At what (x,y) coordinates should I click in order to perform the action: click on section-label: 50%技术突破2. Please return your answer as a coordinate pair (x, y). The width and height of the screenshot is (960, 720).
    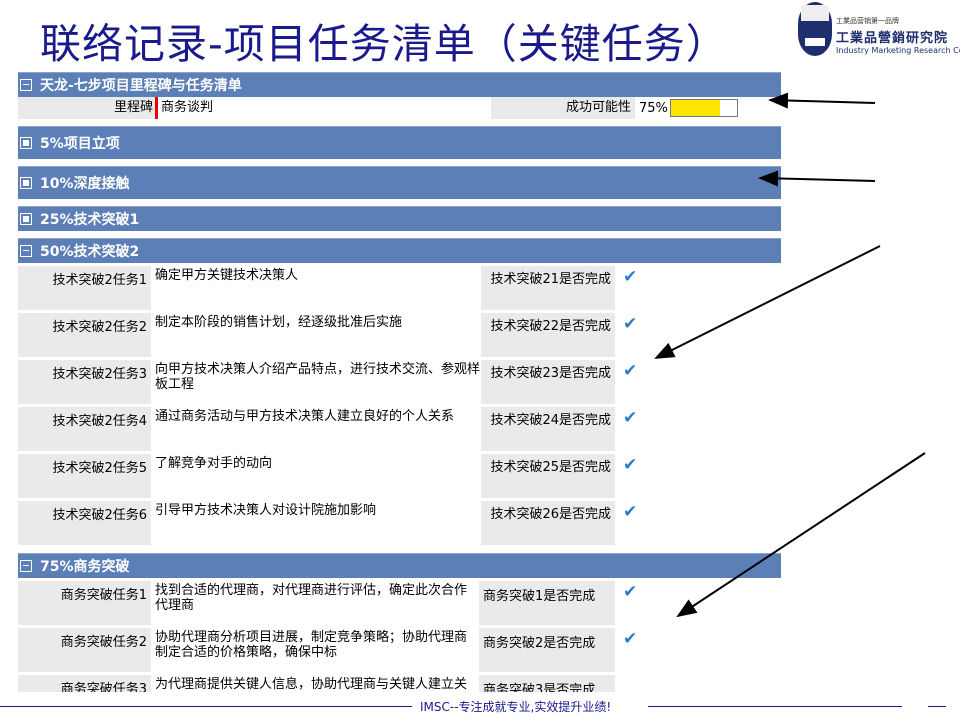
    Looking at the image, I should click on (90, 252).